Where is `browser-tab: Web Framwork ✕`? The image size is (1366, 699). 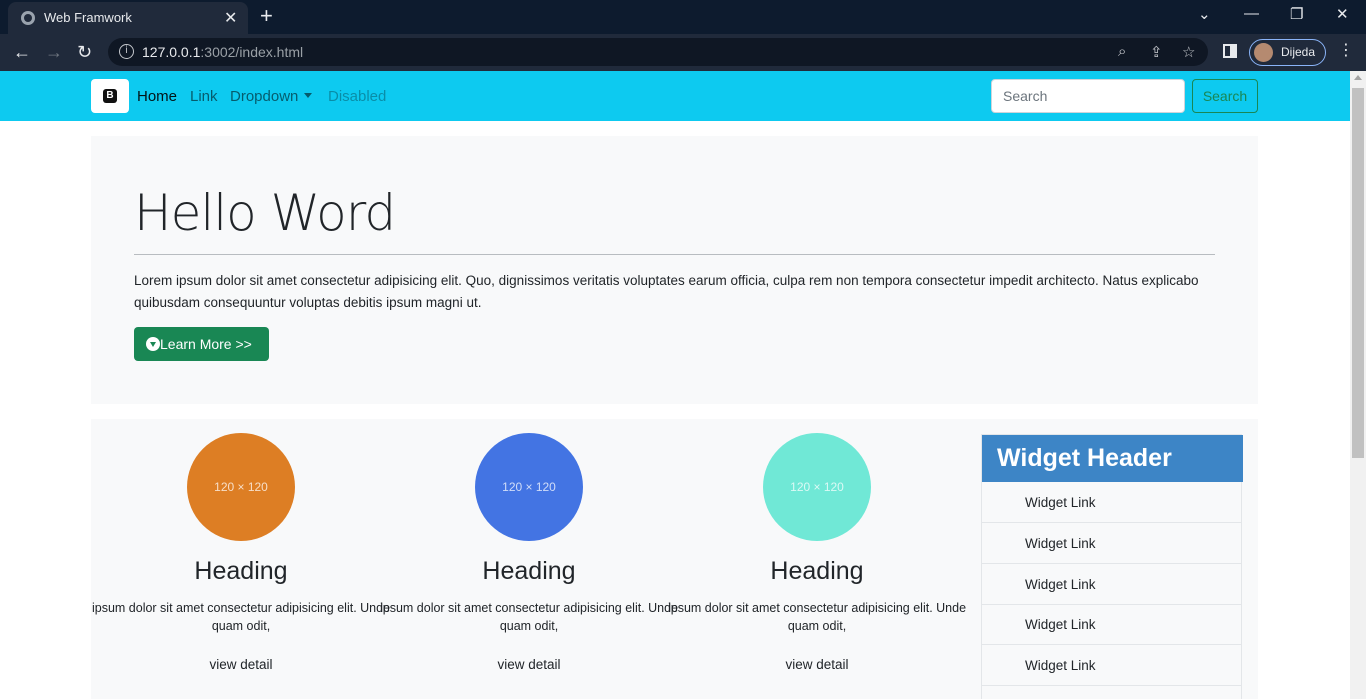
browser-tab: Web Framwork ✕ is located at coordinates (128, 18).